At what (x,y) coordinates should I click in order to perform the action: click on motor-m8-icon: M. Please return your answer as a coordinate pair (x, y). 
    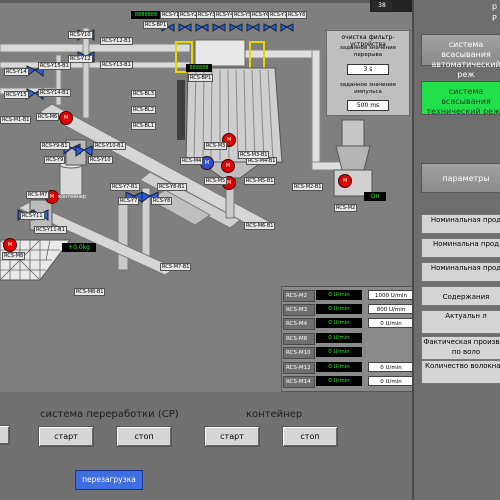
    Looking at the image, I should click on (10, 245).